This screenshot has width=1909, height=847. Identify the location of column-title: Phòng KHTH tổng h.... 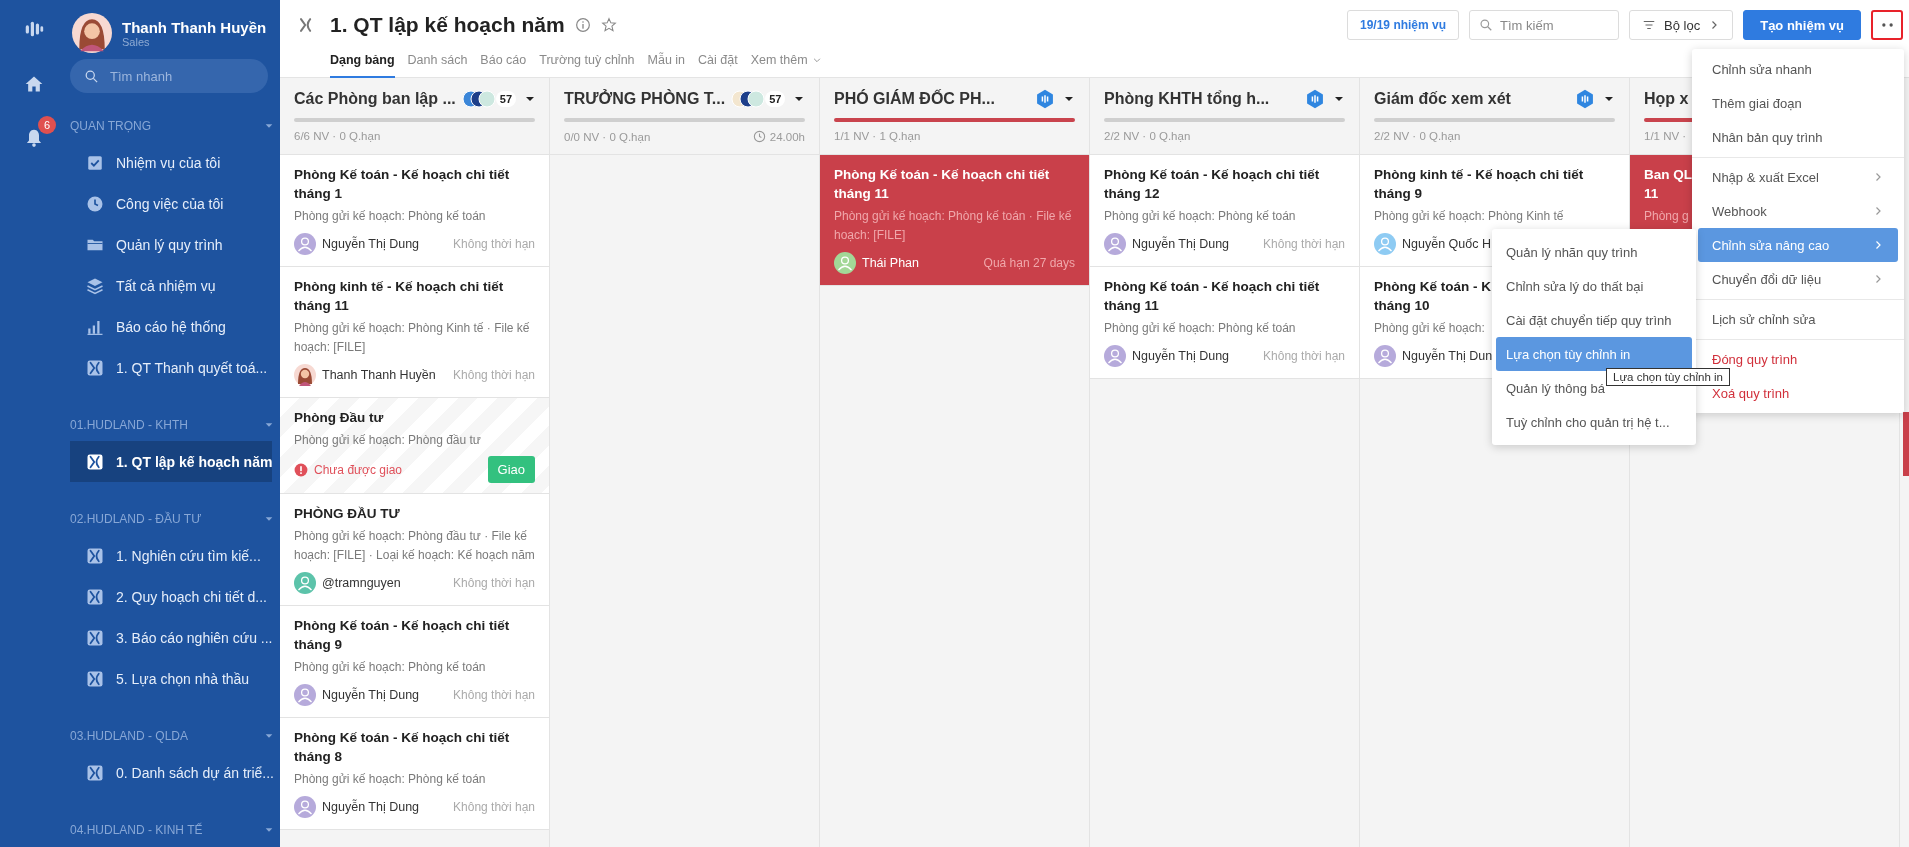
(1187, 99).